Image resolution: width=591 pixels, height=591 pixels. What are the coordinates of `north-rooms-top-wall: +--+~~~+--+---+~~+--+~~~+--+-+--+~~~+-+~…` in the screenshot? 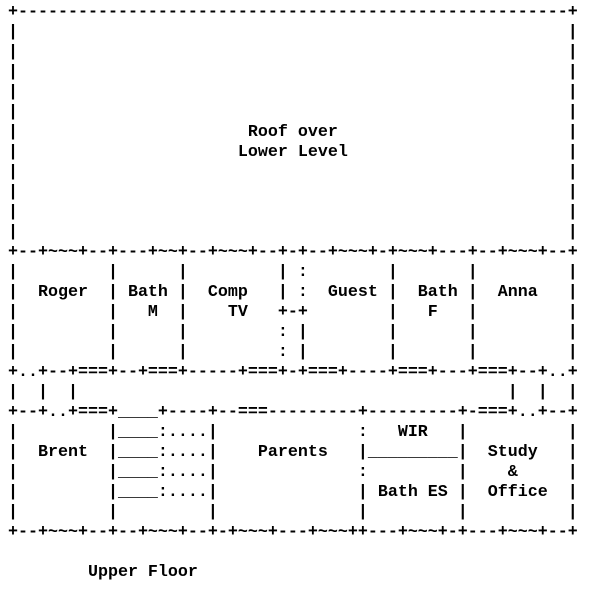 It's located at (293, 252).